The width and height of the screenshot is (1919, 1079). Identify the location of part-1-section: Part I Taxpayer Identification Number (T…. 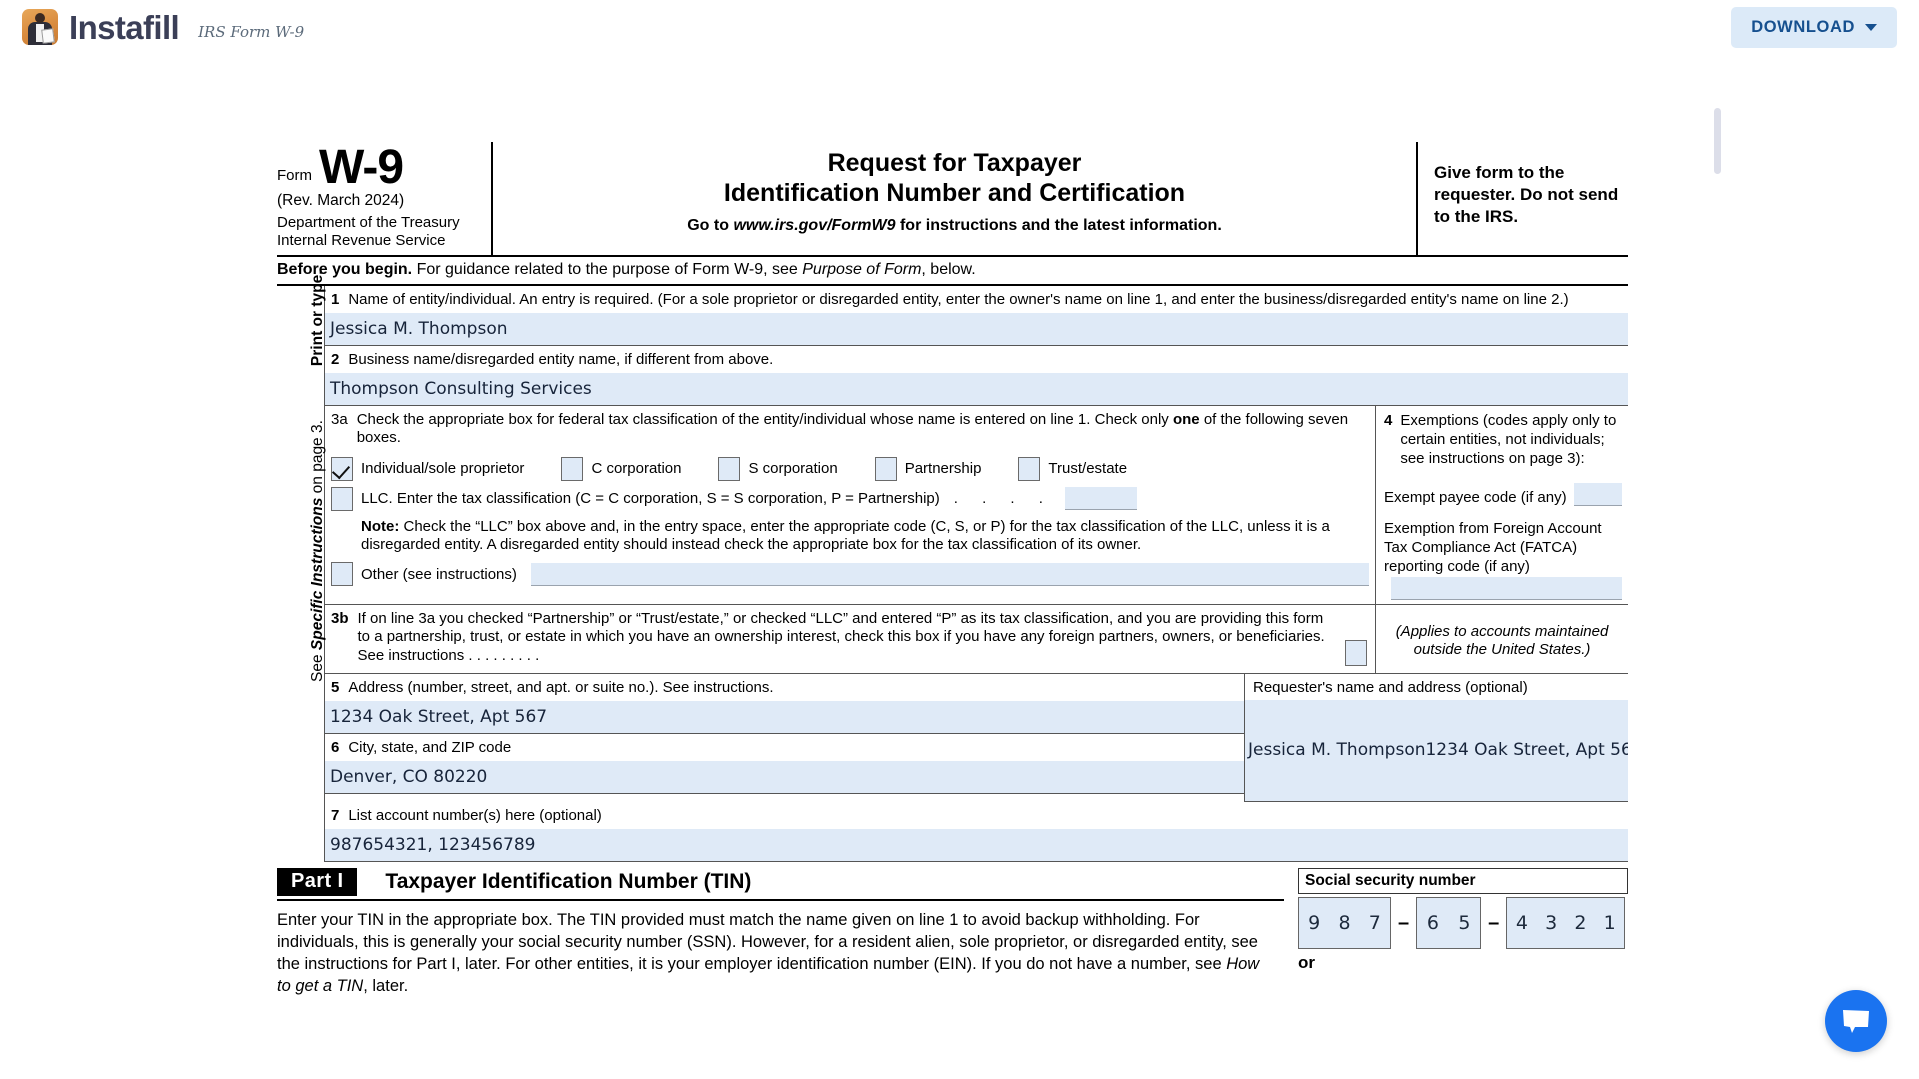
(952, 933).